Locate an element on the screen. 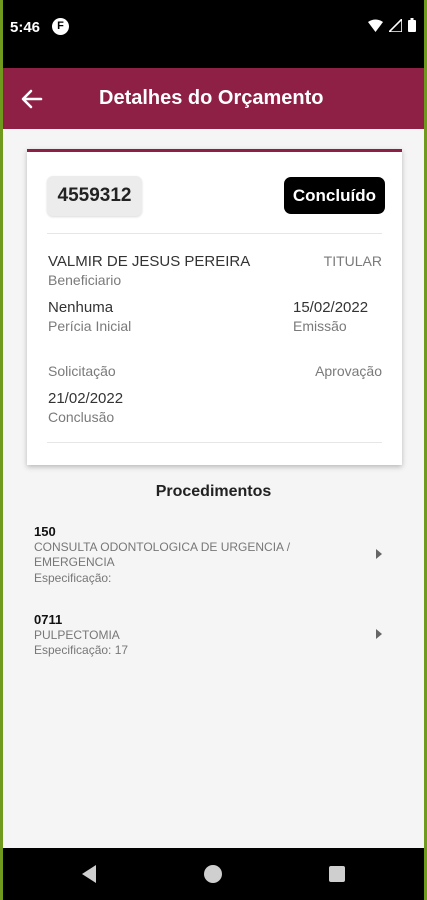 Image resolution: width=427 pixels, height=900 pixels. nav-back-icon is located at coordinates (89, 874).